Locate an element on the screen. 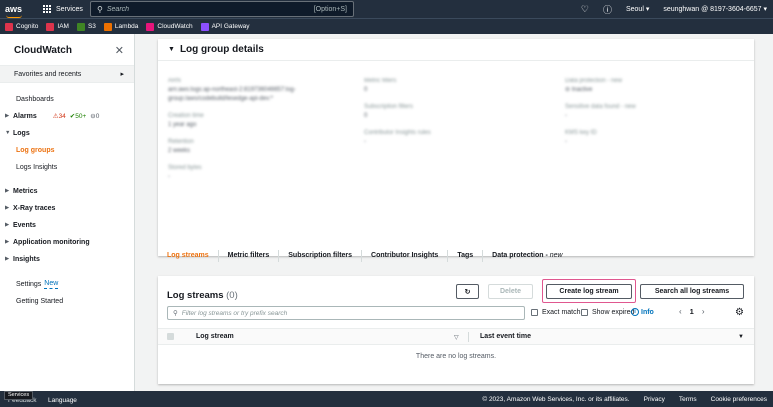 This screenshot has height=407, width=773. search-all-log-streams-button: Search all log streams is located at coordinates (692, 291).